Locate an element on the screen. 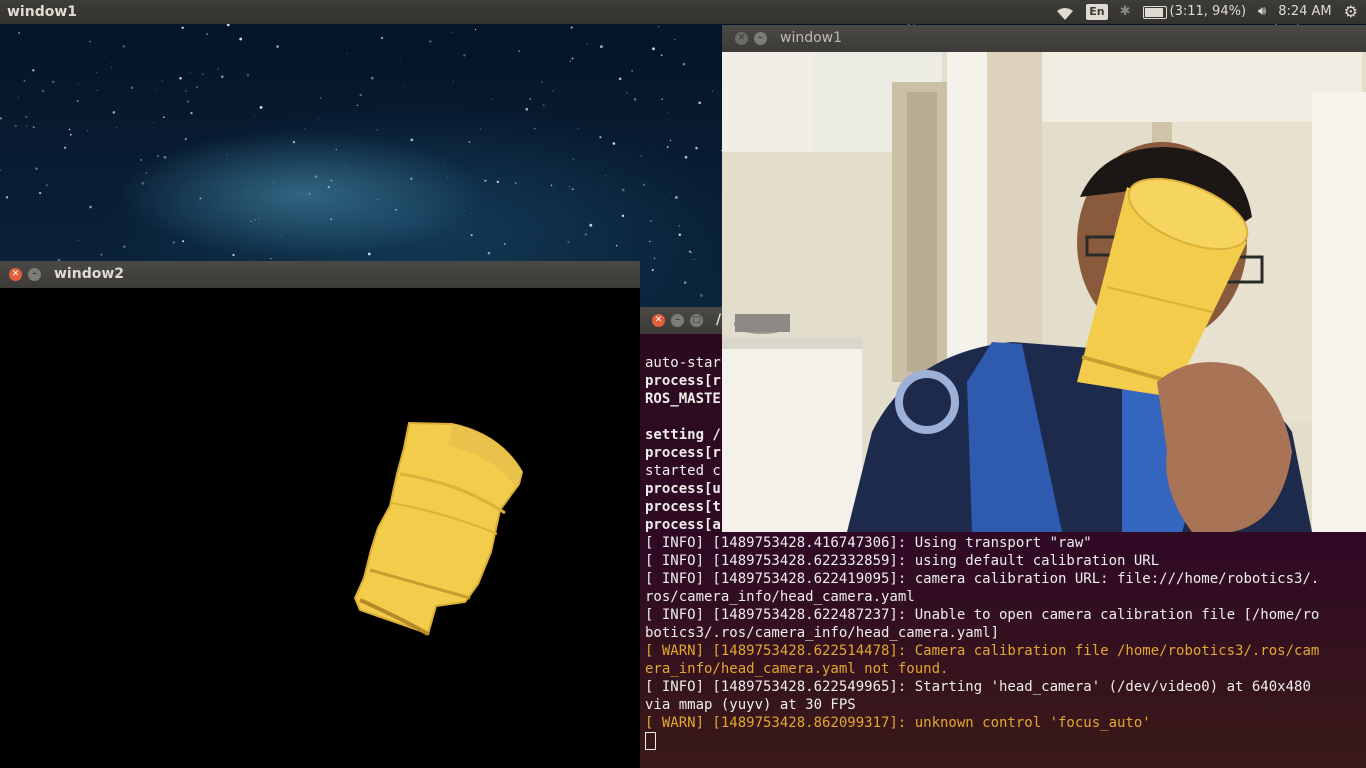  terminal-prompt-line is located at coordinates (1005, 741).